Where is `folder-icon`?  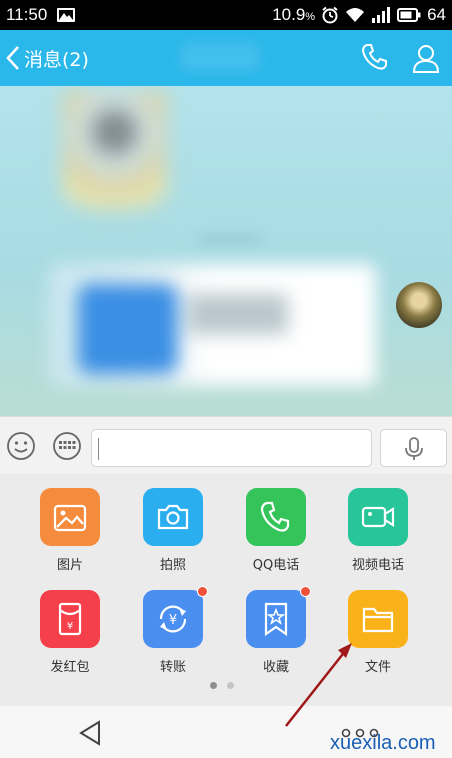 folder-icon is located at coordinates (378, 620).